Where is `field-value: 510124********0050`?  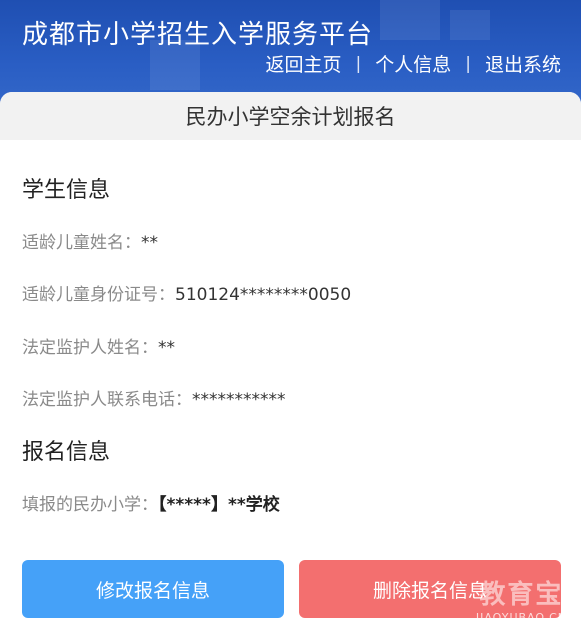 field-value: 510124********0050 is located at coordinates (263, 295).